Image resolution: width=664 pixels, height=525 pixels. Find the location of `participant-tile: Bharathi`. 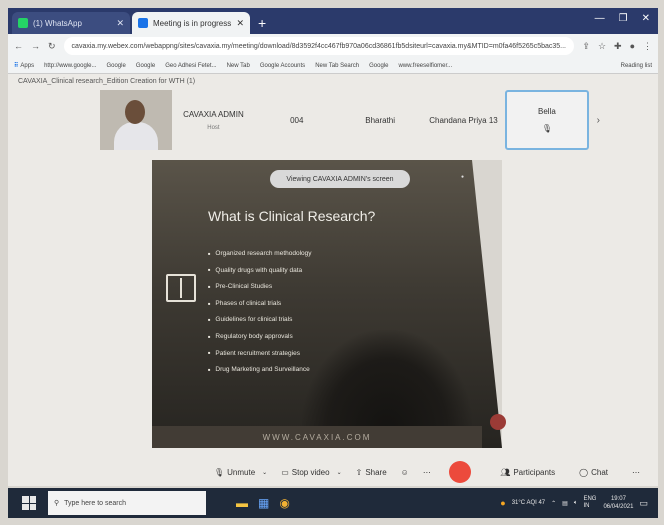

participant-tile: Bharathi is located at coordinates (379, 120).